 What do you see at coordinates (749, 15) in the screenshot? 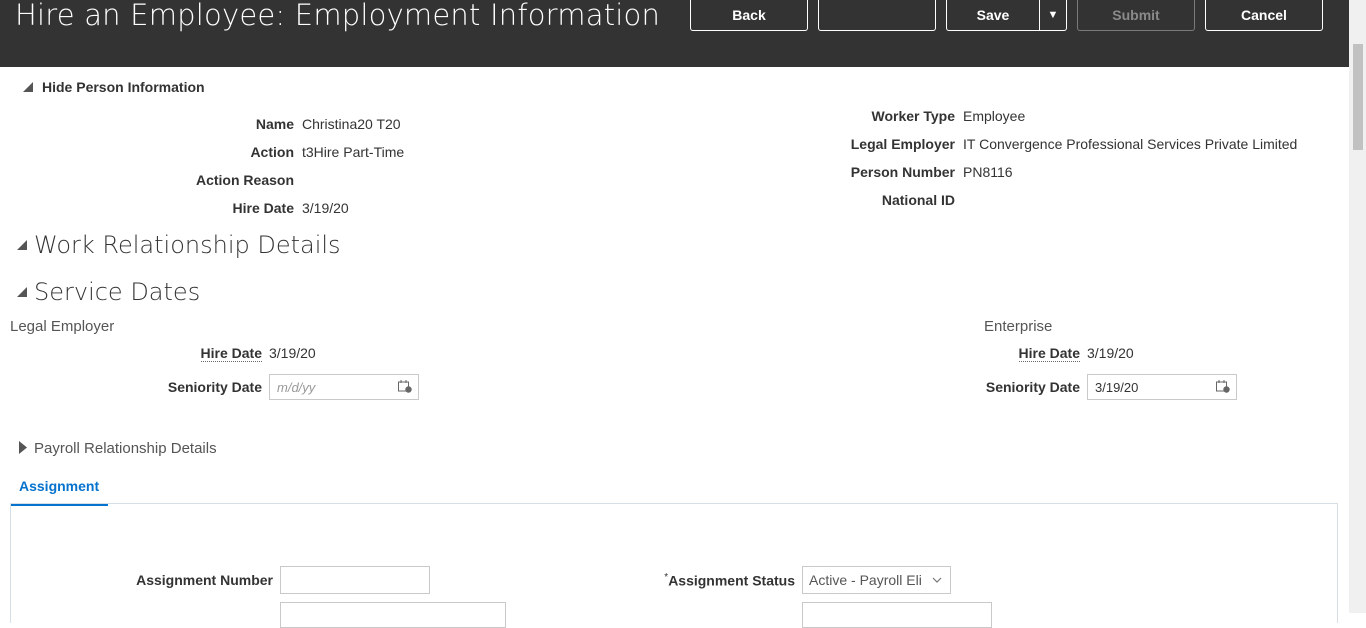
I see `back-button: Back` at bounding box center [749, 15].